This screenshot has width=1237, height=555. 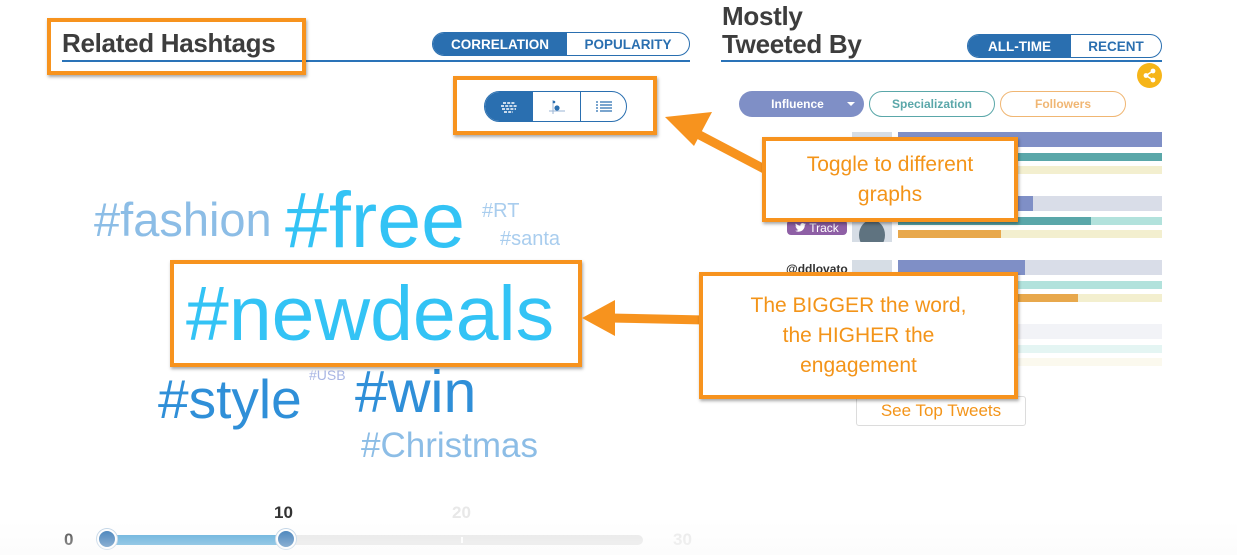 What do you see at coordinates (890, 179) in the screenshot?
I see `annotation-toggle-note: Toggle to different graphs` at bounding box center [890, 179].